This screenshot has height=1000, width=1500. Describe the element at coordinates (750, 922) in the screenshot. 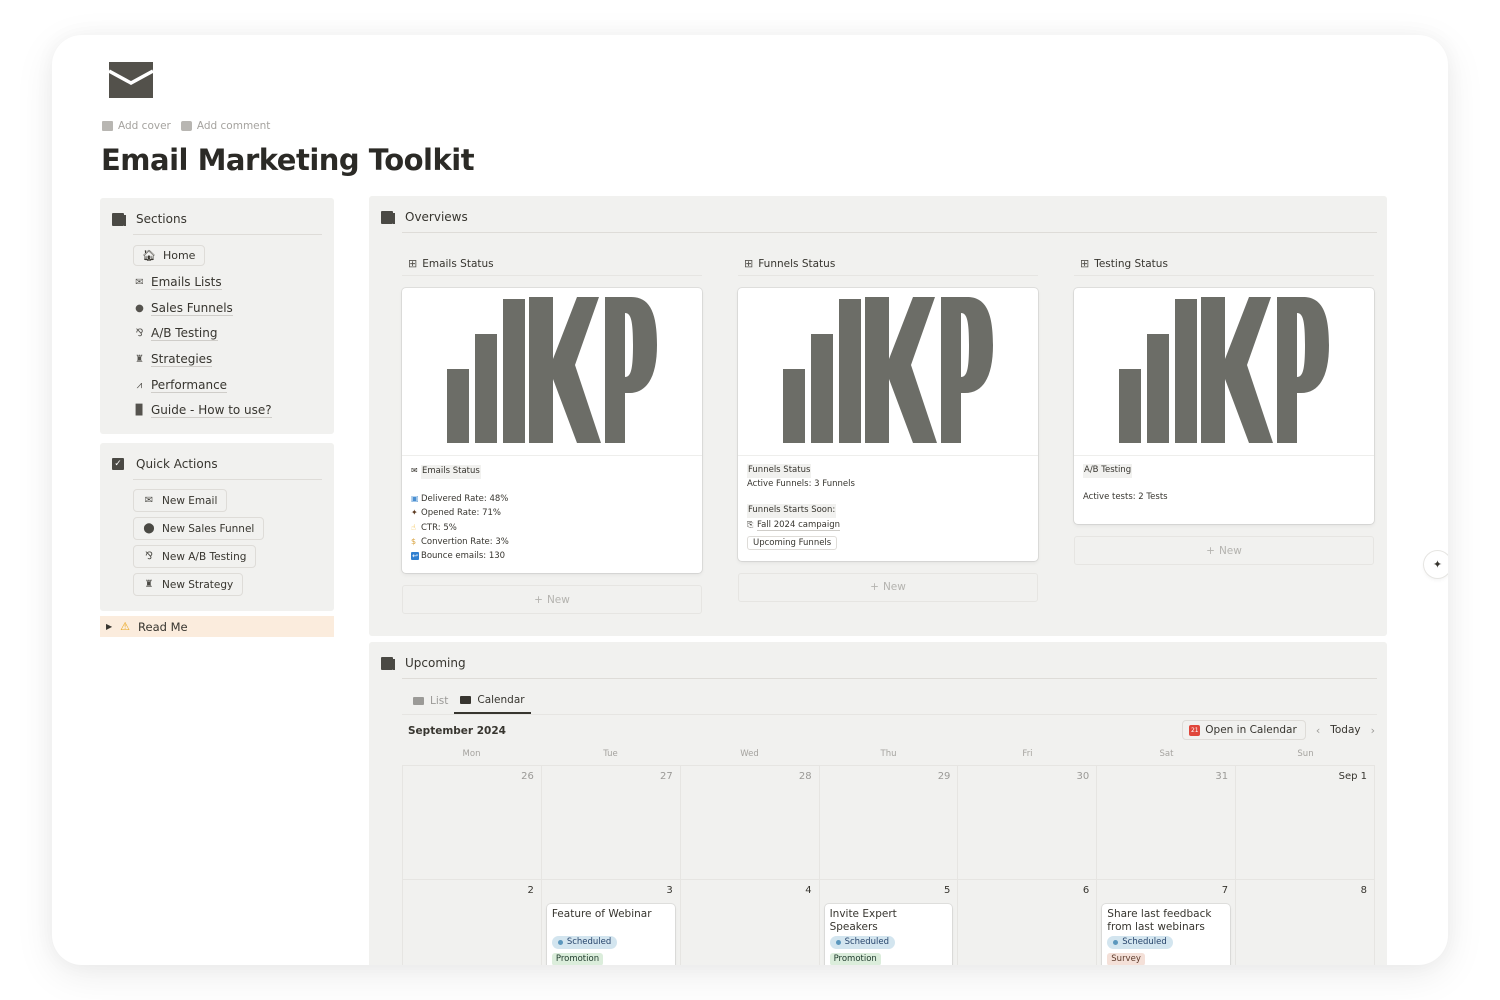

I see `calendar-day-cell: 4` at that location.